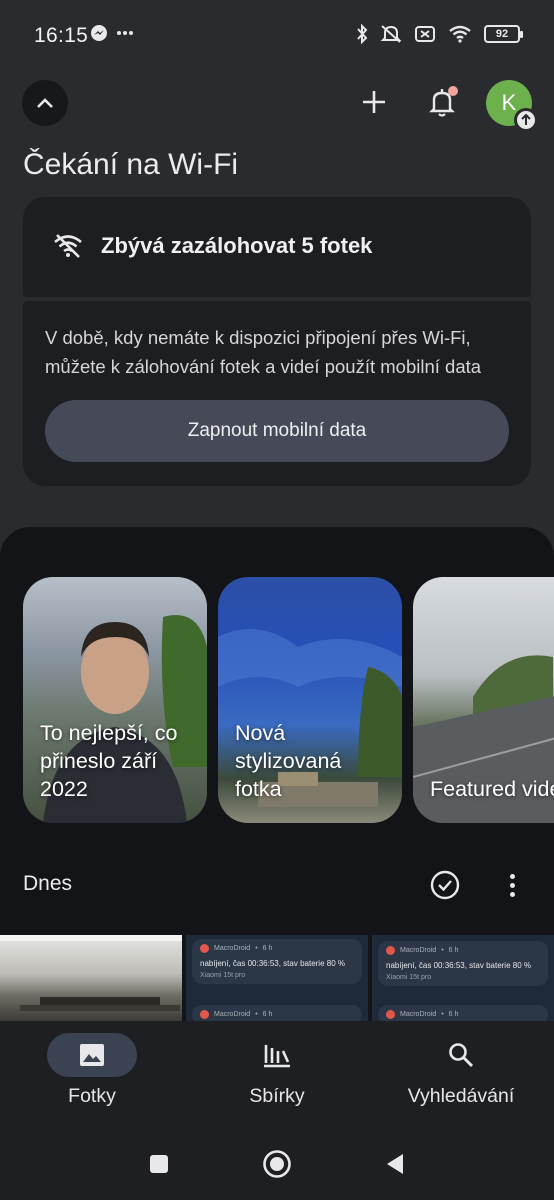 The width and height of the screenshot is (554, 1200). Describe the element at coordinates (512, 876) in the screenshot. I see `more-vert-icon` at that location.